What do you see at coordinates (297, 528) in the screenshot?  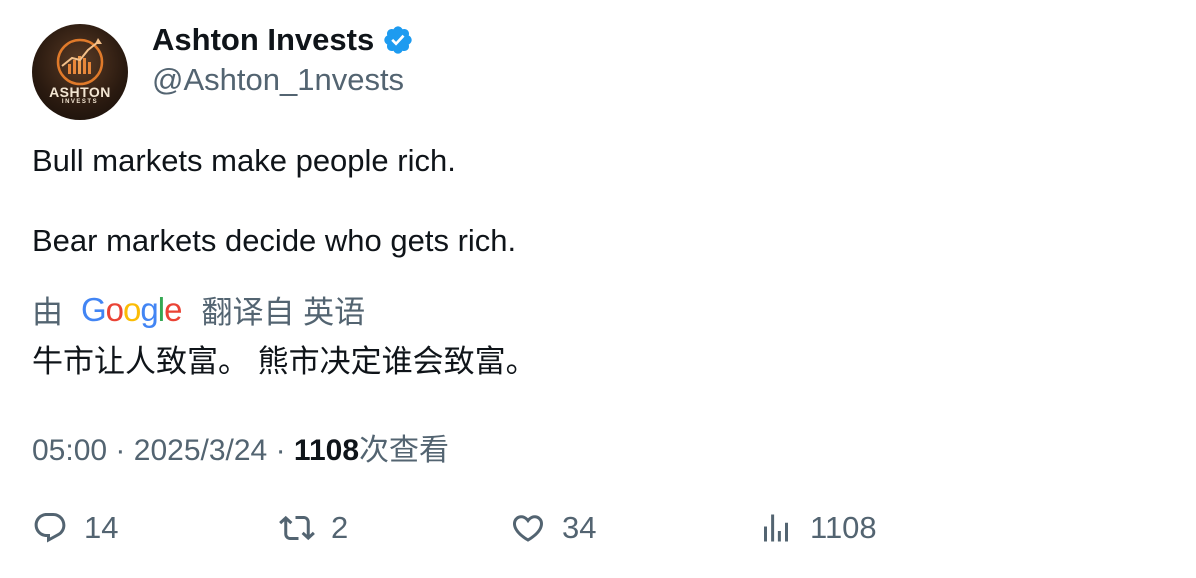 I see `retweet-icon` at bounding box center [297, 528].